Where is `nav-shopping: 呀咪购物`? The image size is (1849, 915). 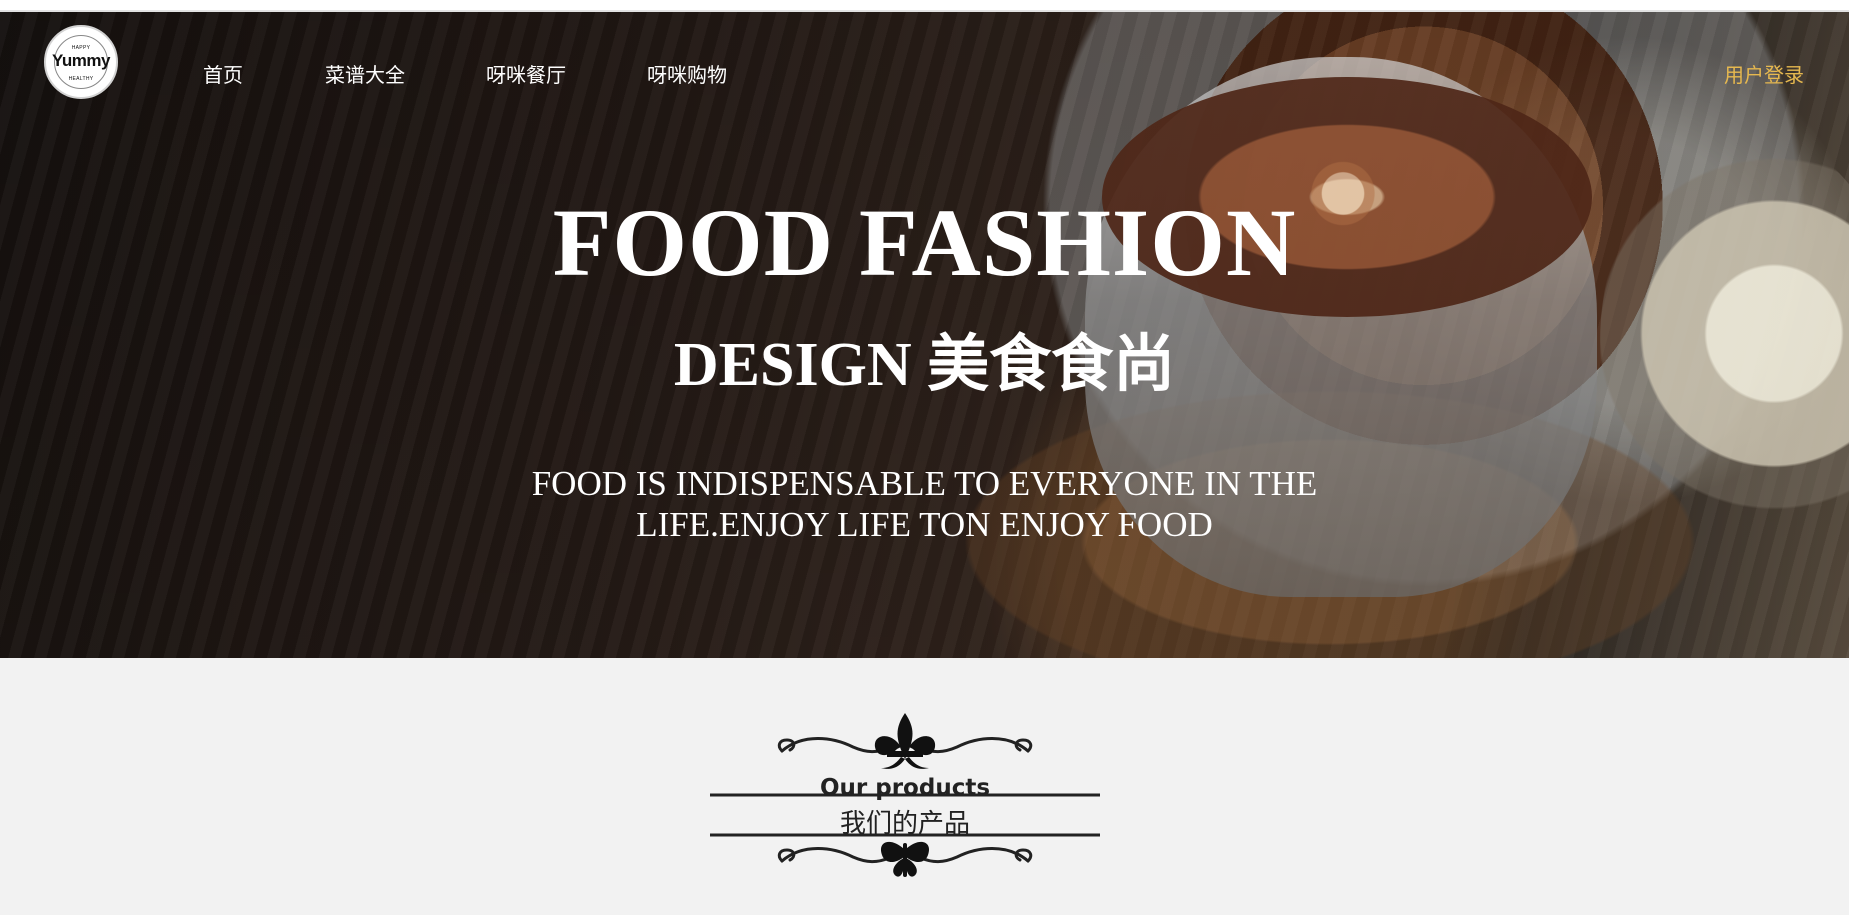
nav-shopping: 呀咪购物 is located at coordinates (687, 75).